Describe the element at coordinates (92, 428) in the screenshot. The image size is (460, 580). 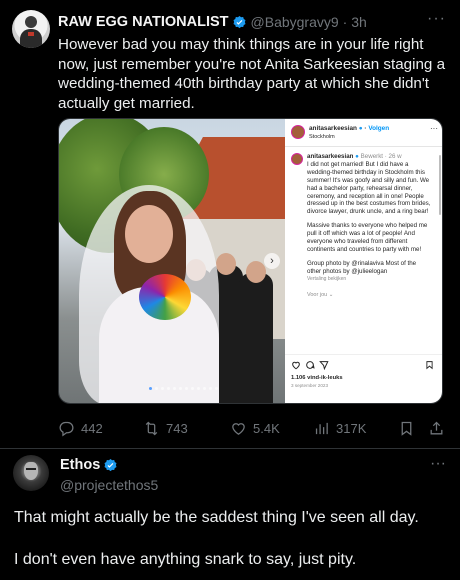
I see `reply-count: 442` at that location.